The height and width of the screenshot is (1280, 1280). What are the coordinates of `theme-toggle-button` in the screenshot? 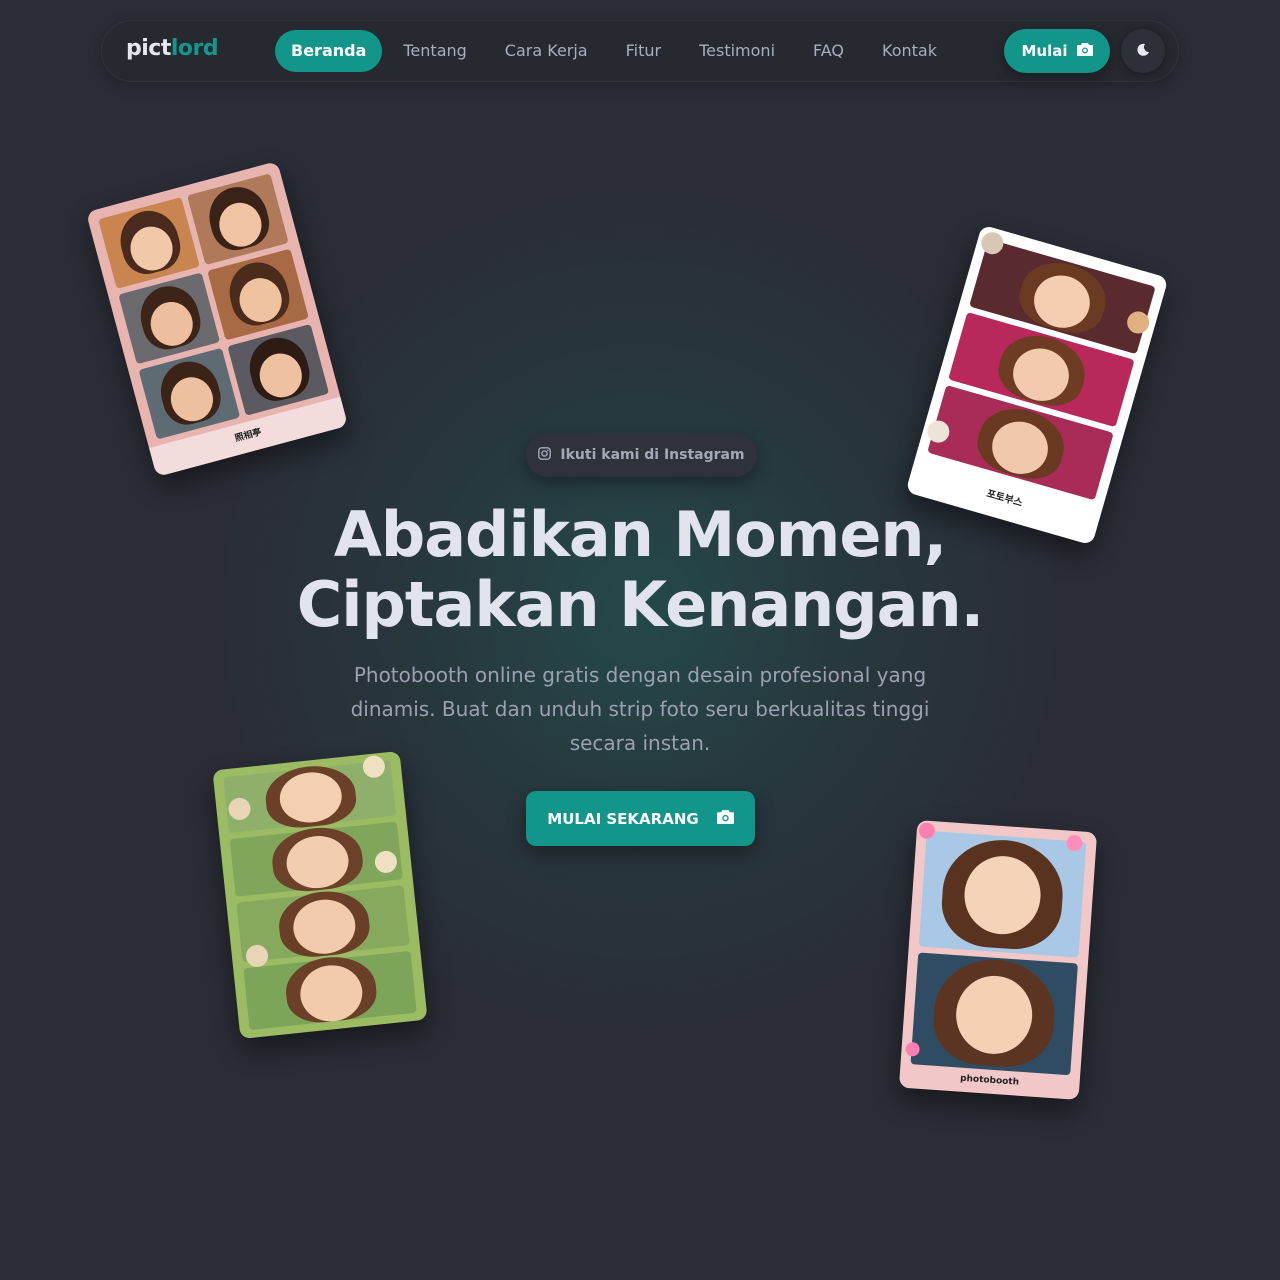 It's located at (1143, 51).